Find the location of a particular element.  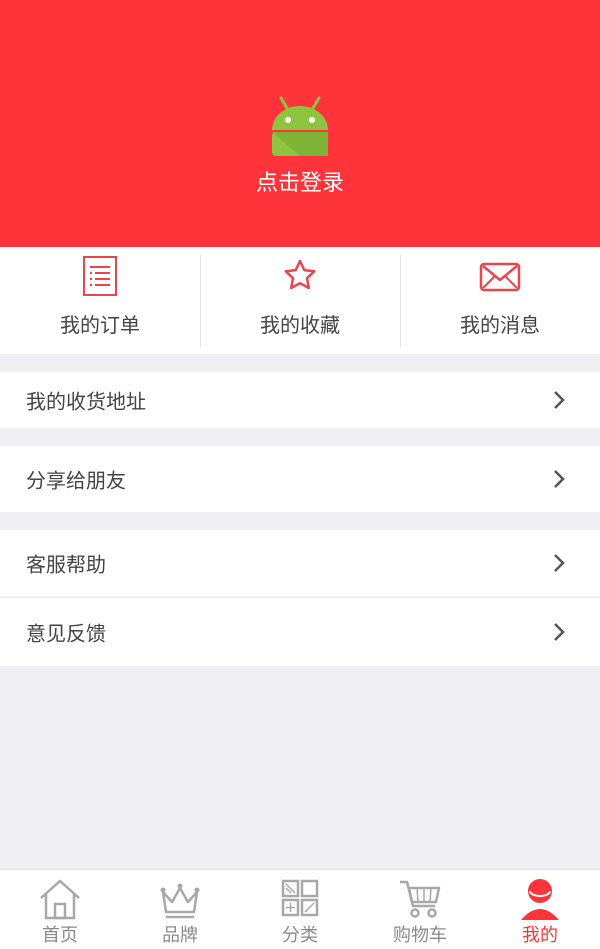

menu-item-shipping-address: 我的收货地址 is located at coordinates (300, 400).